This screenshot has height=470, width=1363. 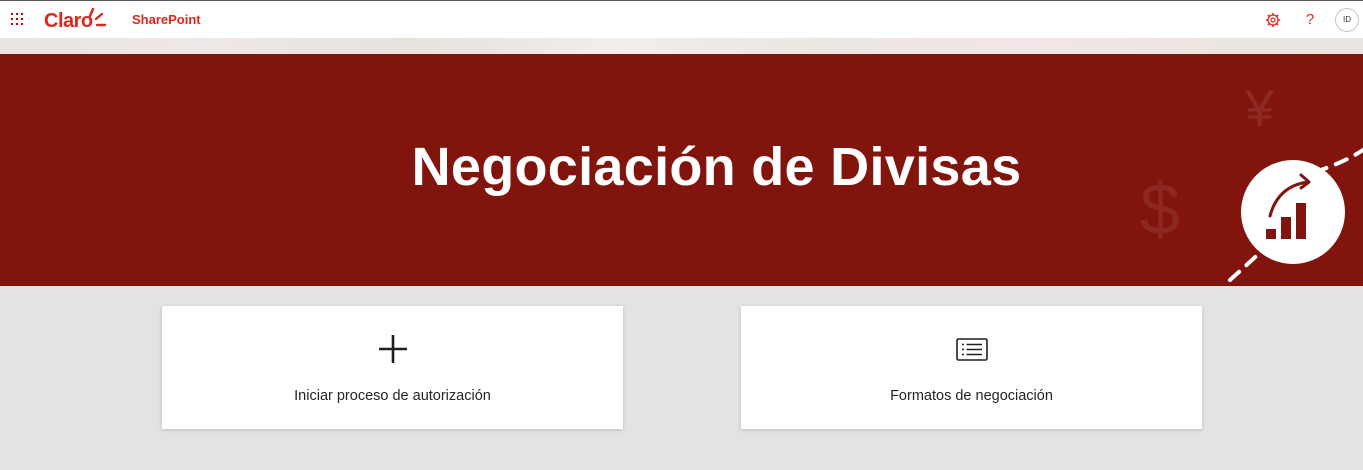 I want to click on list-document-icon, so click(x=972, y=349).